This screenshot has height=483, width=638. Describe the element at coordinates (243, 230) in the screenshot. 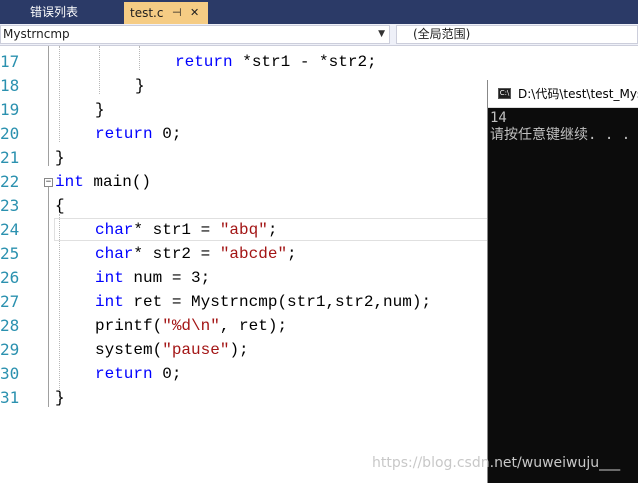

I see `string-token: "abq"` at that location.